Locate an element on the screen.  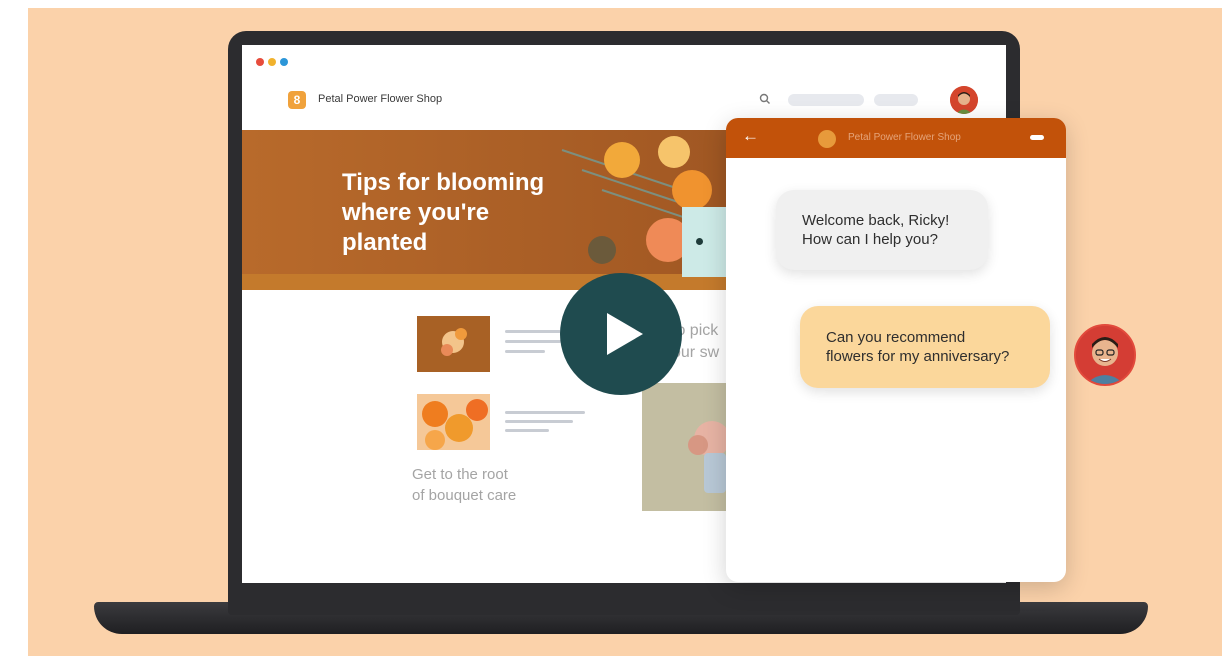
chat-title: Petal Power Flower Shop is located at coordinates (904, 137).